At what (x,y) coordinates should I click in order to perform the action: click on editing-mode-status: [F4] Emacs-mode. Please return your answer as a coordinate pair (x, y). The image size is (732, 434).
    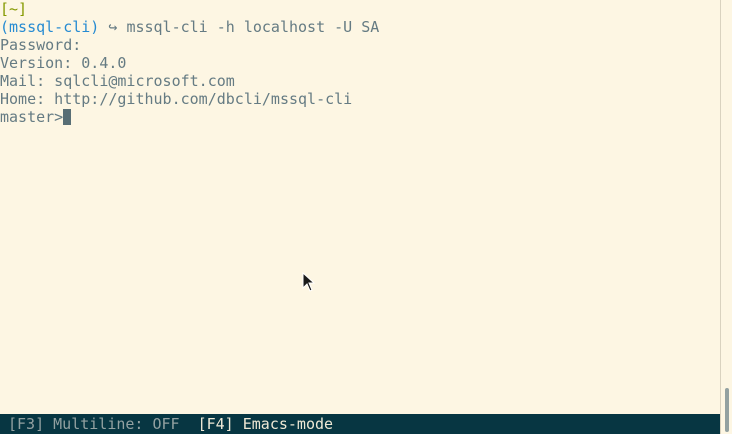
    Looking at the image, I should click on (265, 424).